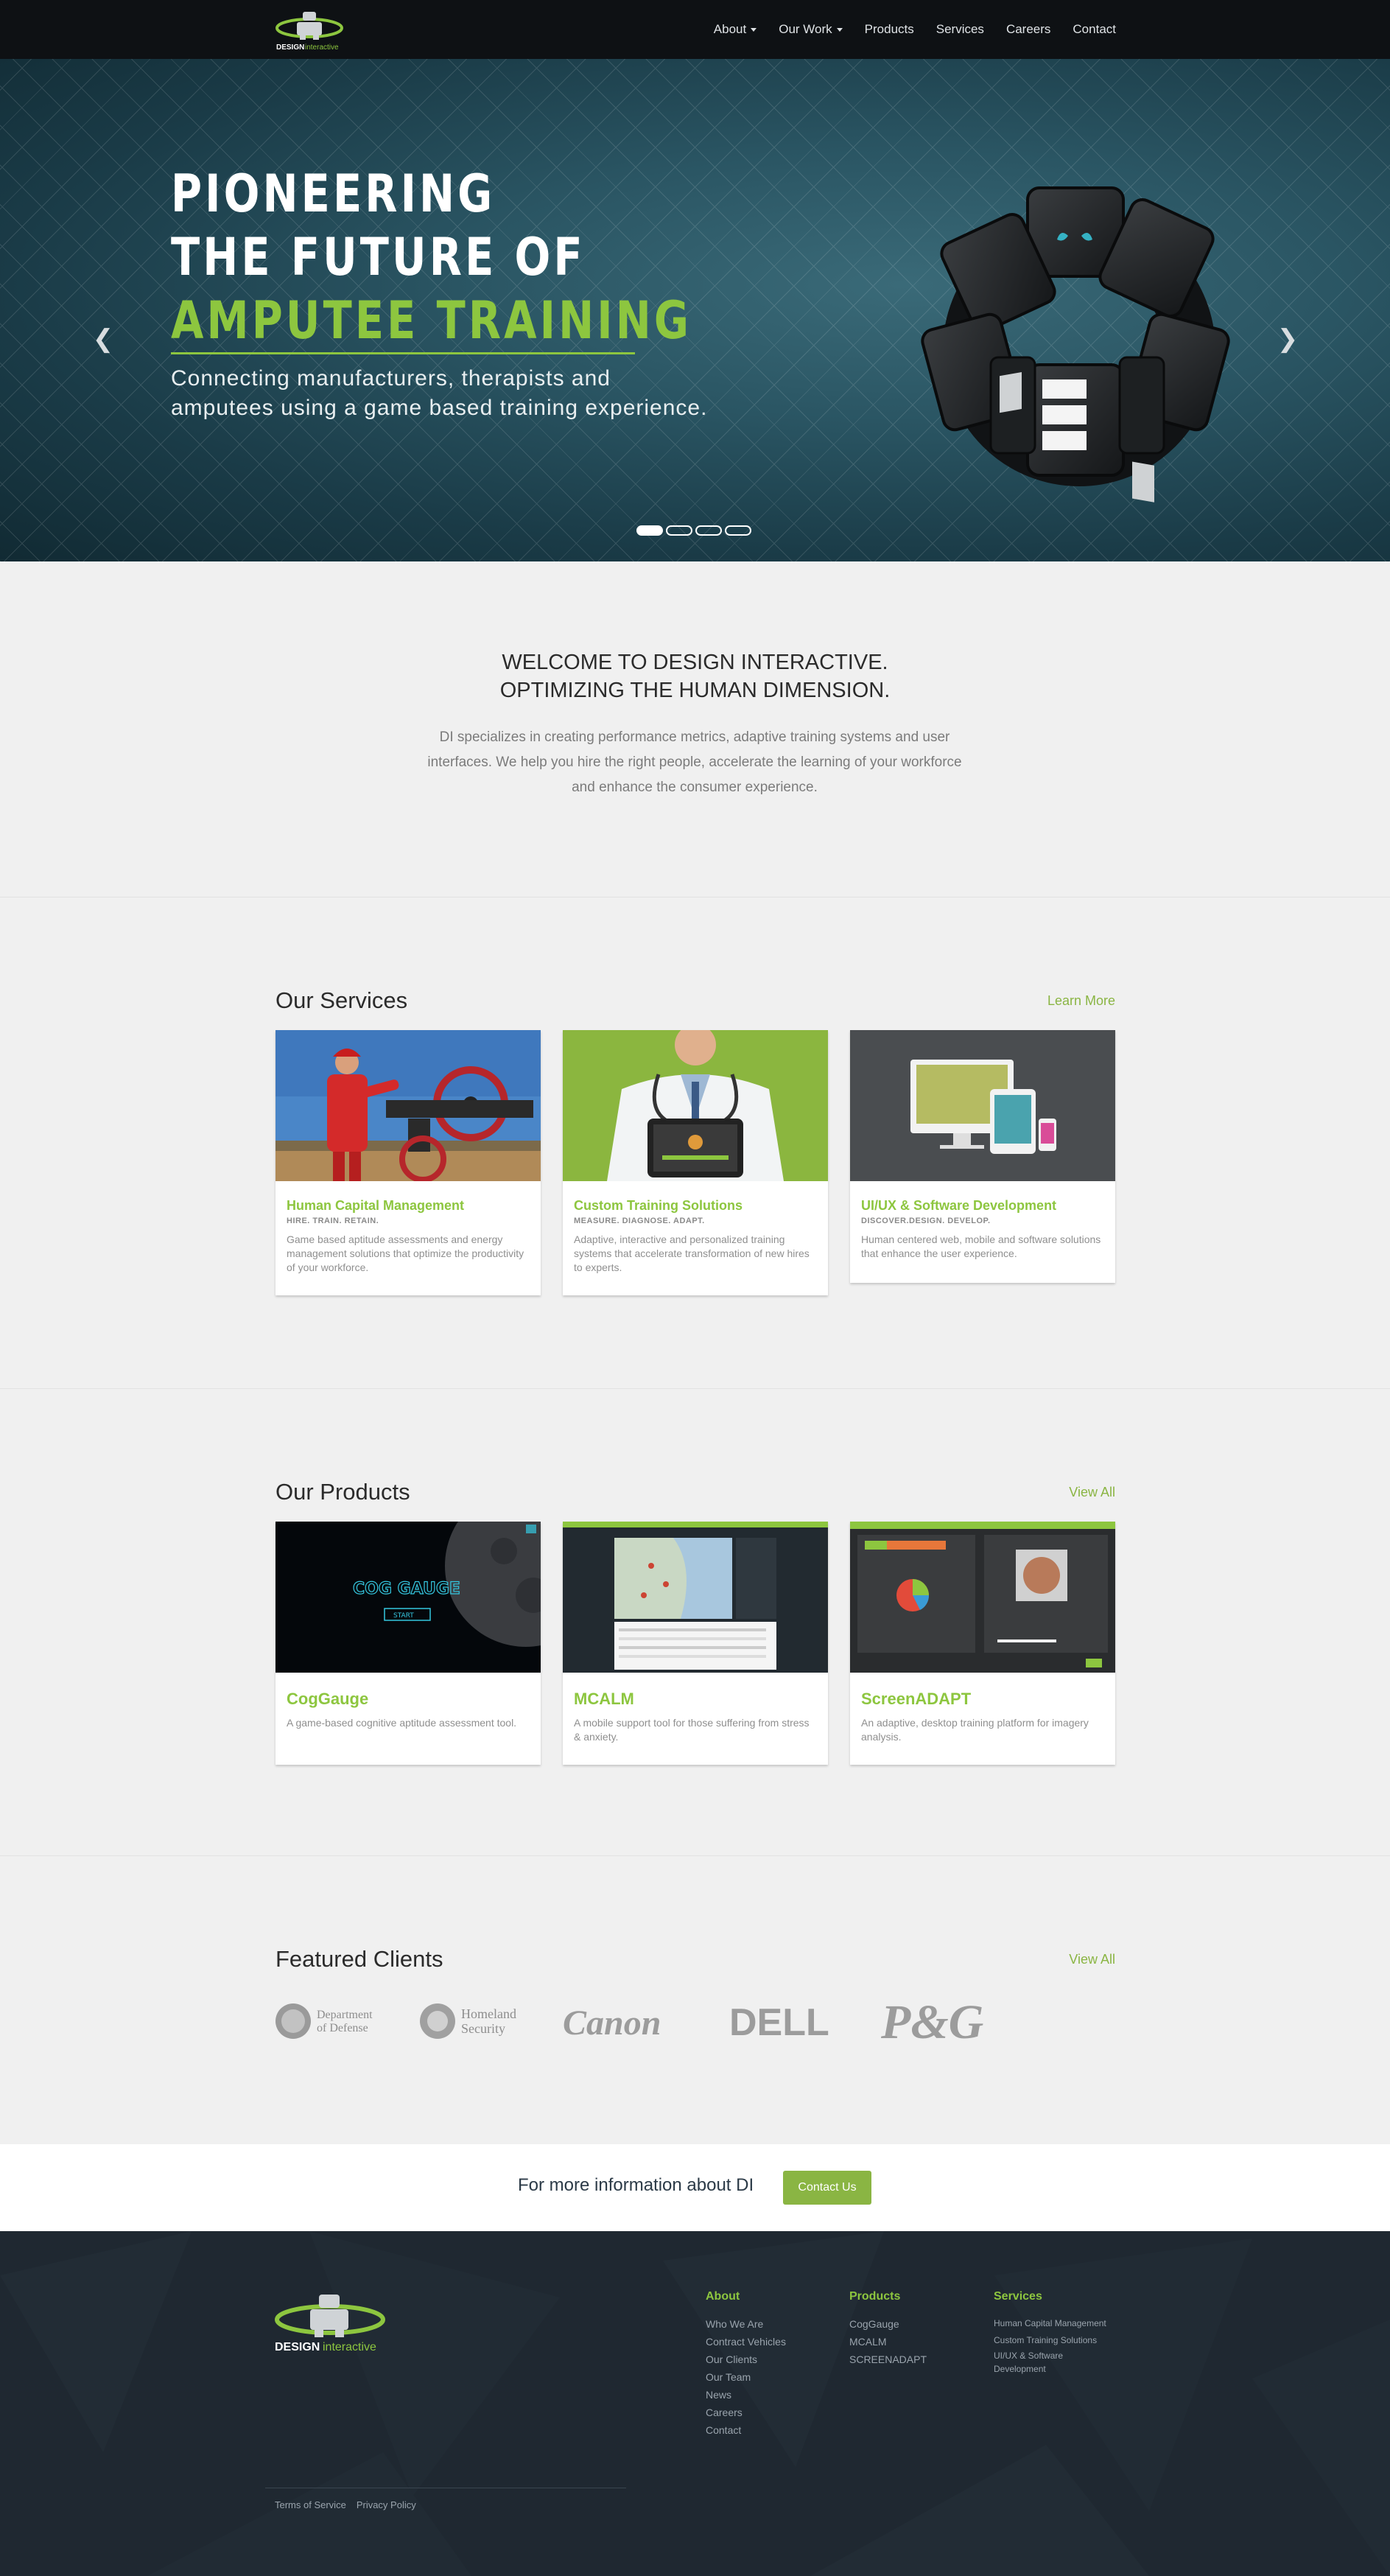 The image size is (1390, 2576). I want to click on contact-cta-bar: For more information about DI Contact Us, so click(695, 2187).